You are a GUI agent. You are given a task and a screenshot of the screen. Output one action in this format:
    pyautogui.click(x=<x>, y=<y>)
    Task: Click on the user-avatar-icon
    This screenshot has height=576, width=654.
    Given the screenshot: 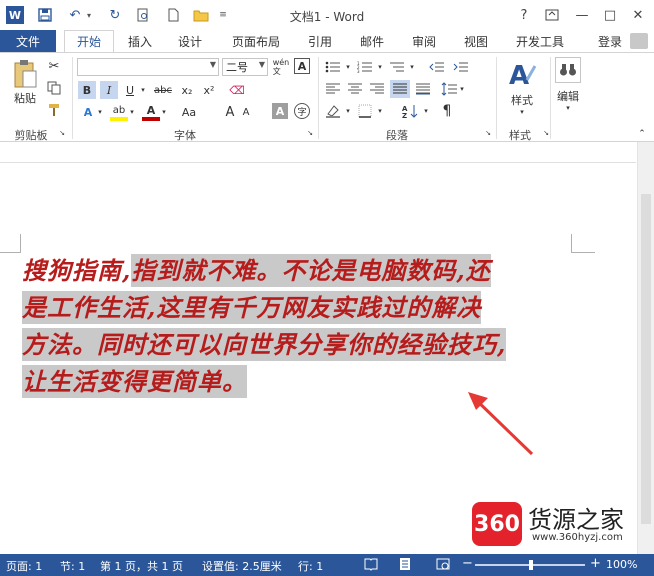 What is the action you would take?
    pyautogui.click(x=639, y=41)
    